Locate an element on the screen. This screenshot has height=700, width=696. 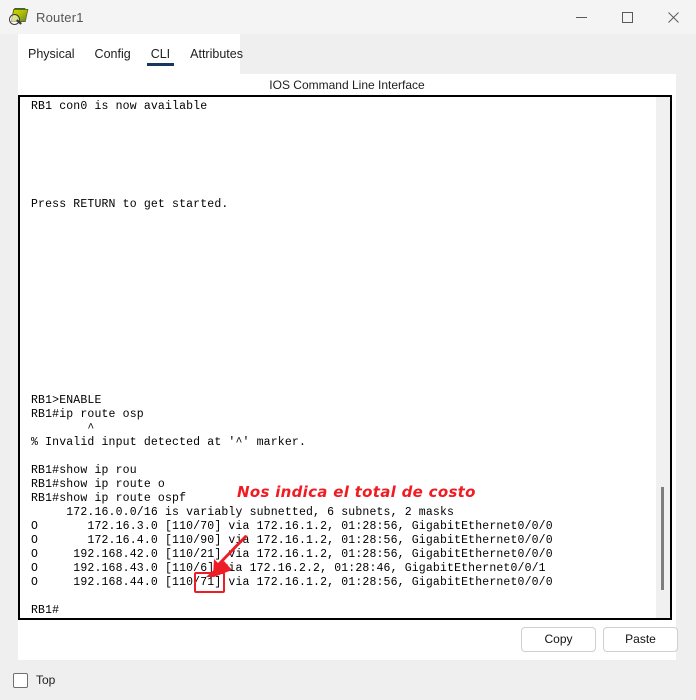
terminal-scrollbar is located at coordinates (663, 357).